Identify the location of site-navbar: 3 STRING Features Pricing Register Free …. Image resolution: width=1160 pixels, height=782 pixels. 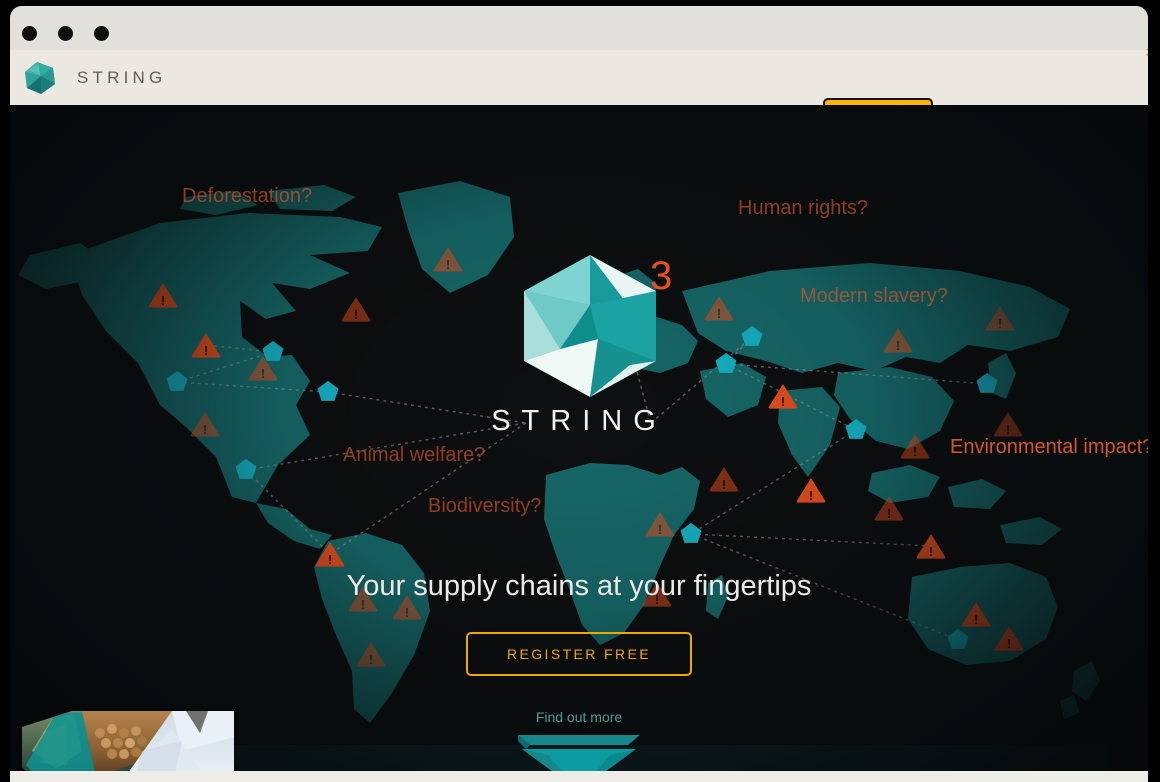
(579, 91).